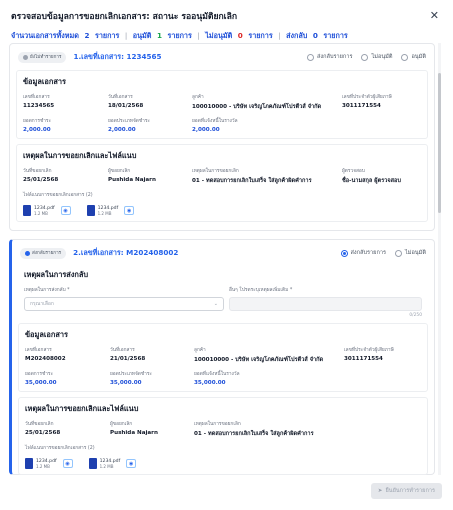 The width and height of the screenshot is (453, 510). What do you see at coordinates (117, 56) in the screenshot?
I see `document-number: 1.เลขที่เอกสาร: 1234565` at bounding box center [117, 56].